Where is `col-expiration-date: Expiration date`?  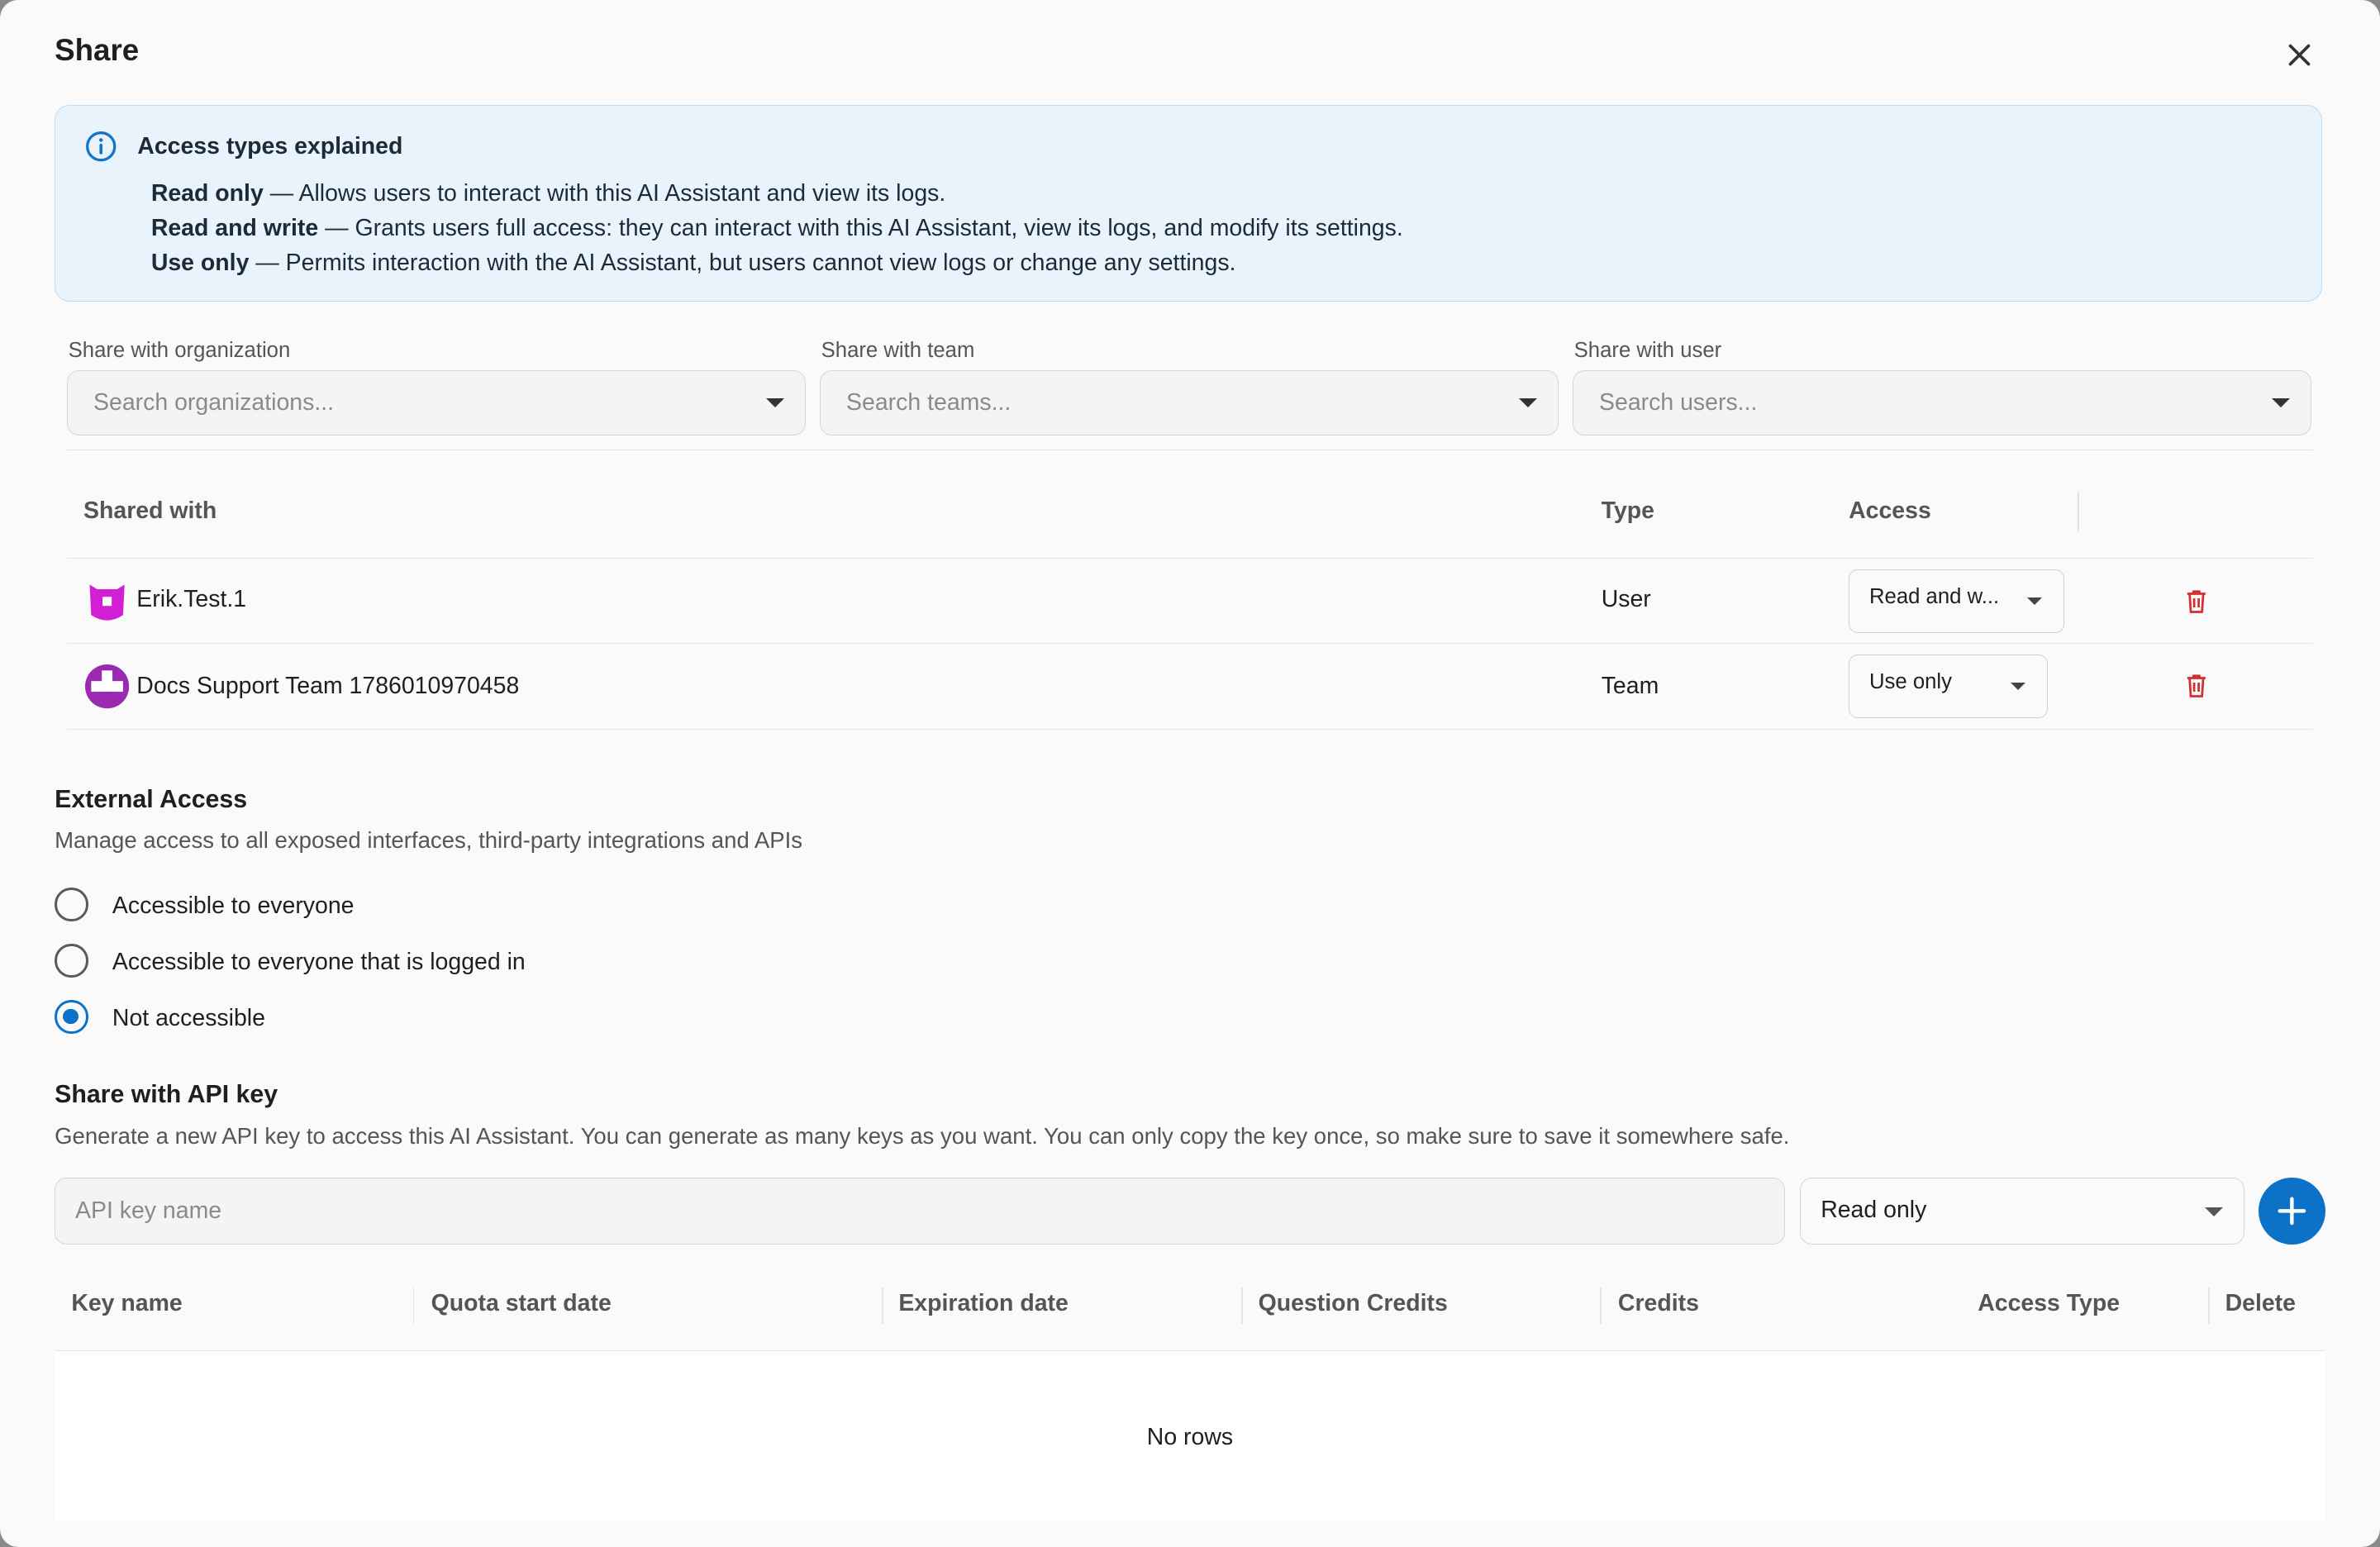
col-expiration-date: Expiration date is located at coordinates (983, 1303).